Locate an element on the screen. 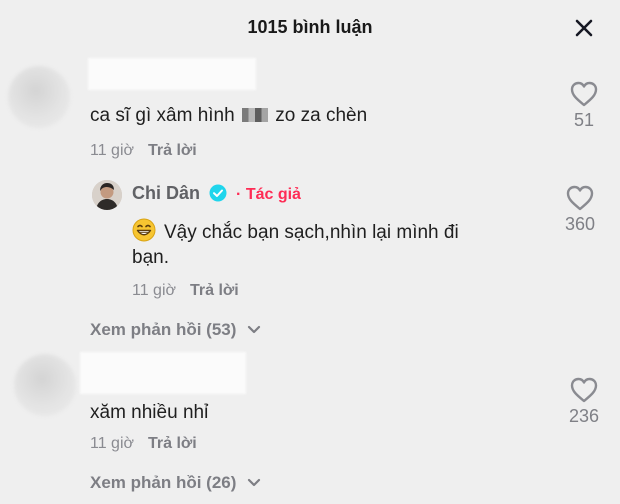 This screenshot has height=504, width=620. comments-header: 1015 bình luận is located at coordinates (310, 28).